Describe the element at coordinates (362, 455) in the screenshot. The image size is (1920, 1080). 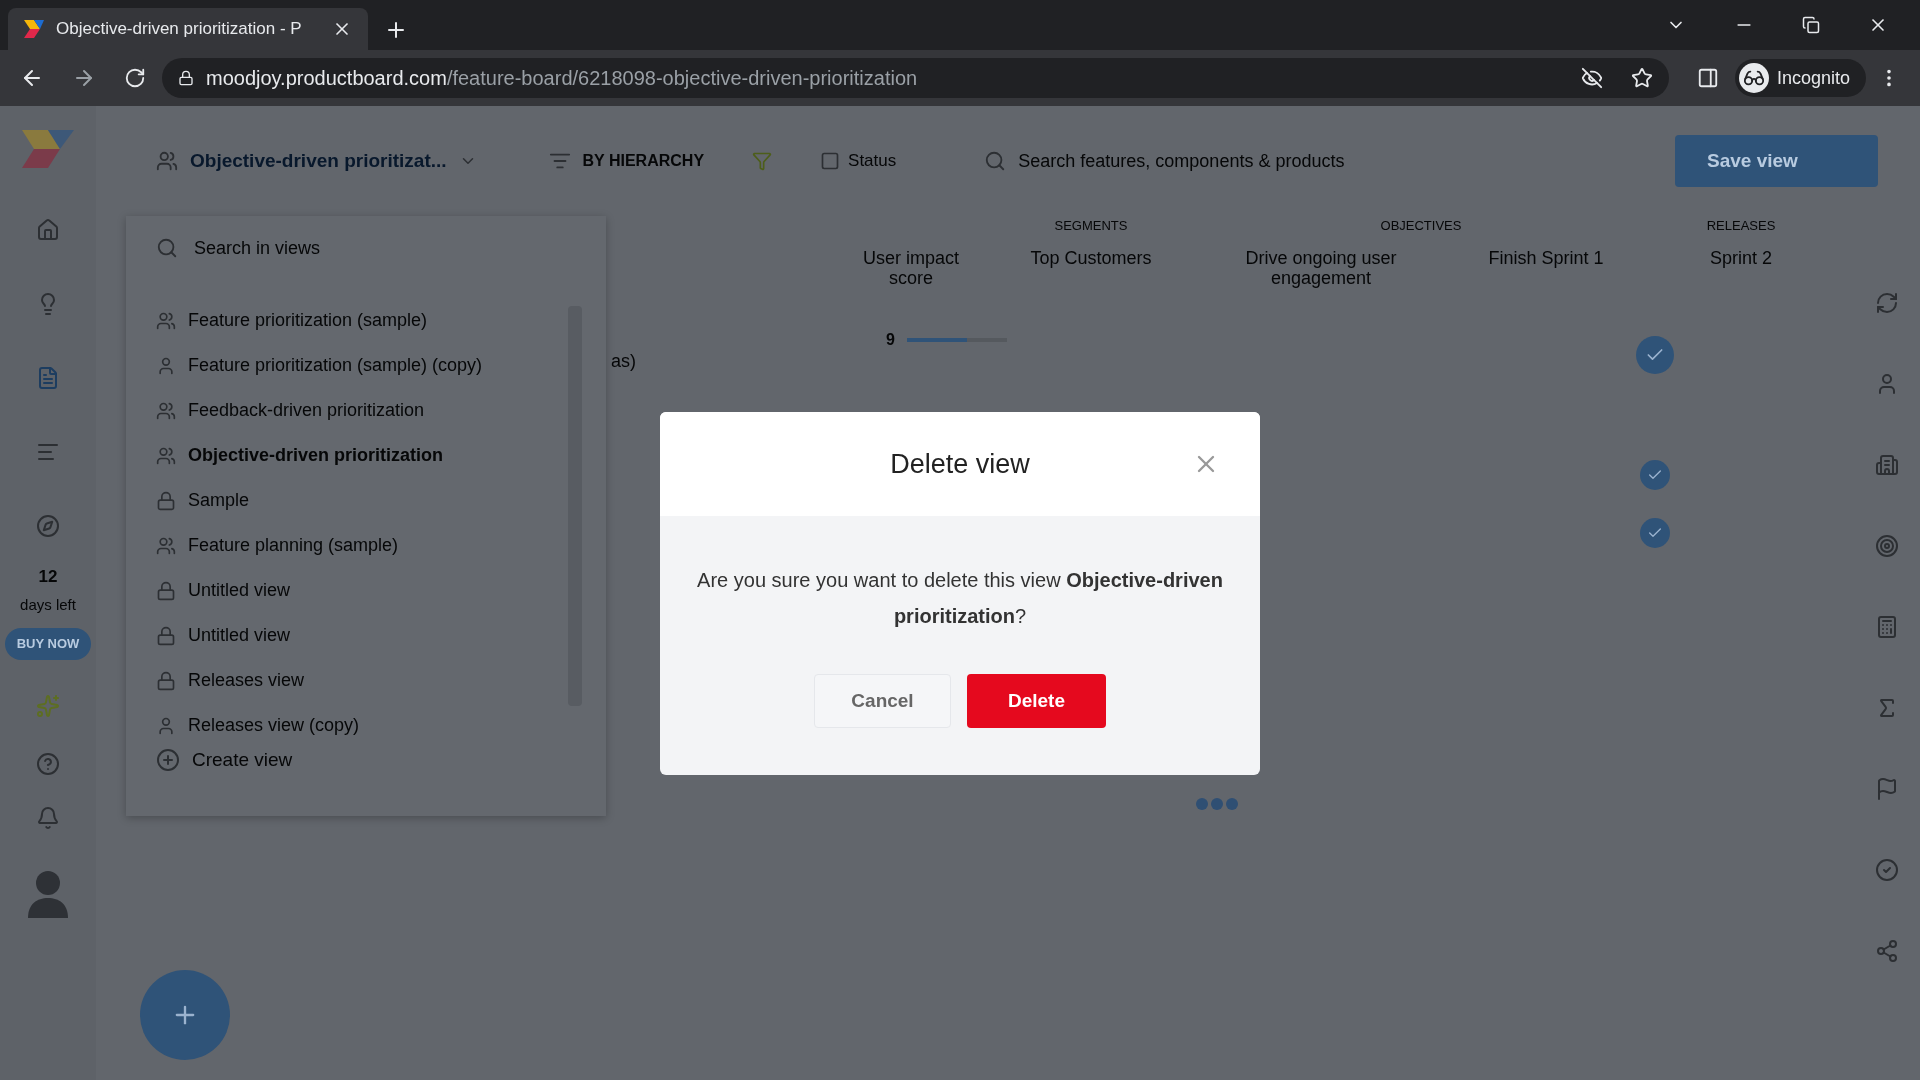
I see `view-item: Objective-driven prioritization` at that location.